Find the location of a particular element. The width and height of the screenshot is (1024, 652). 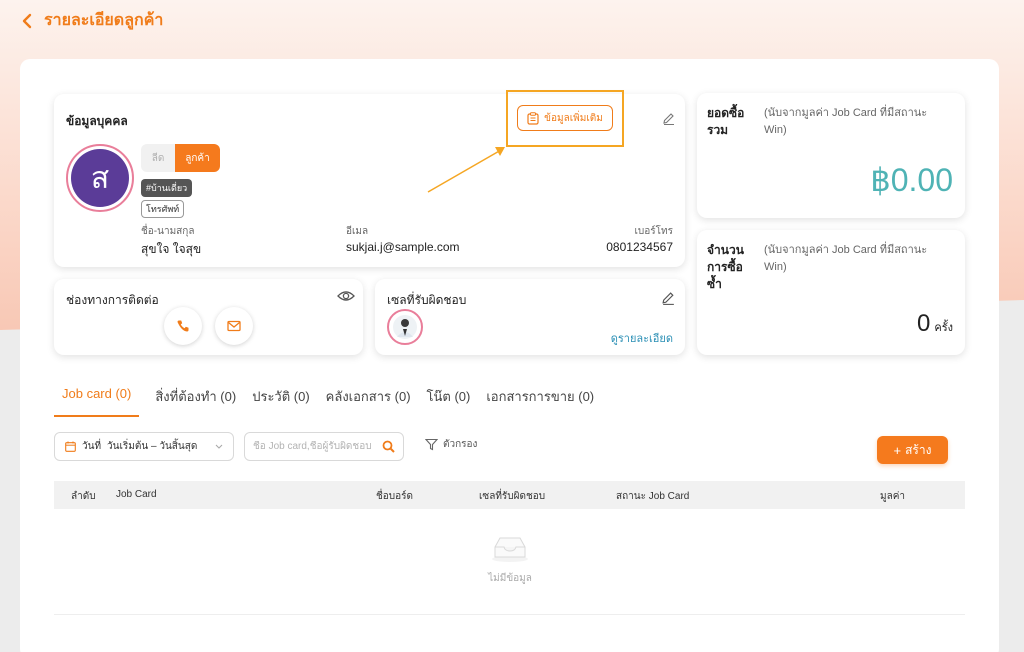

empty-state: ไม่มีข้อมูล is located at coordinates (510, 560).